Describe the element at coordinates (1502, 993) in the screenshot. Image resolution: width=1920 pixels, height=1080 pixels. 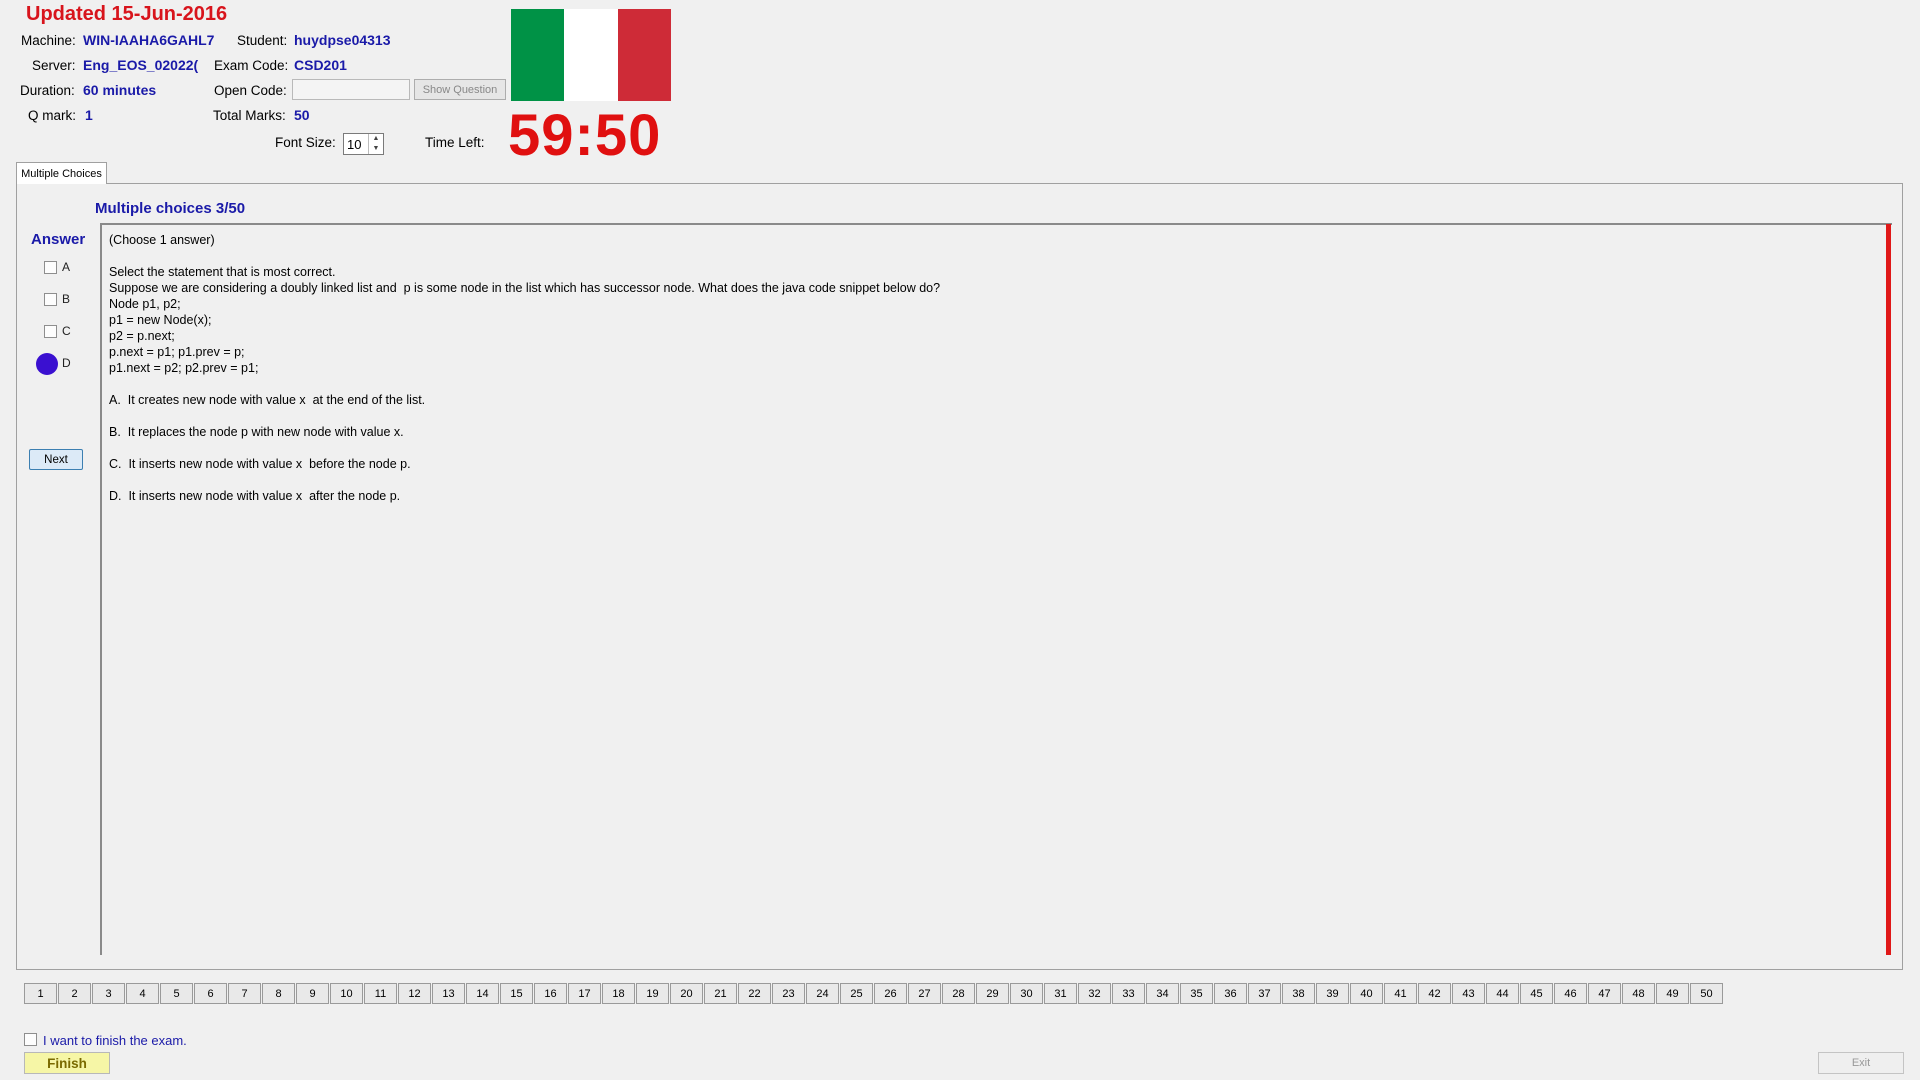
I see `question-nav-button: 44` at that location.